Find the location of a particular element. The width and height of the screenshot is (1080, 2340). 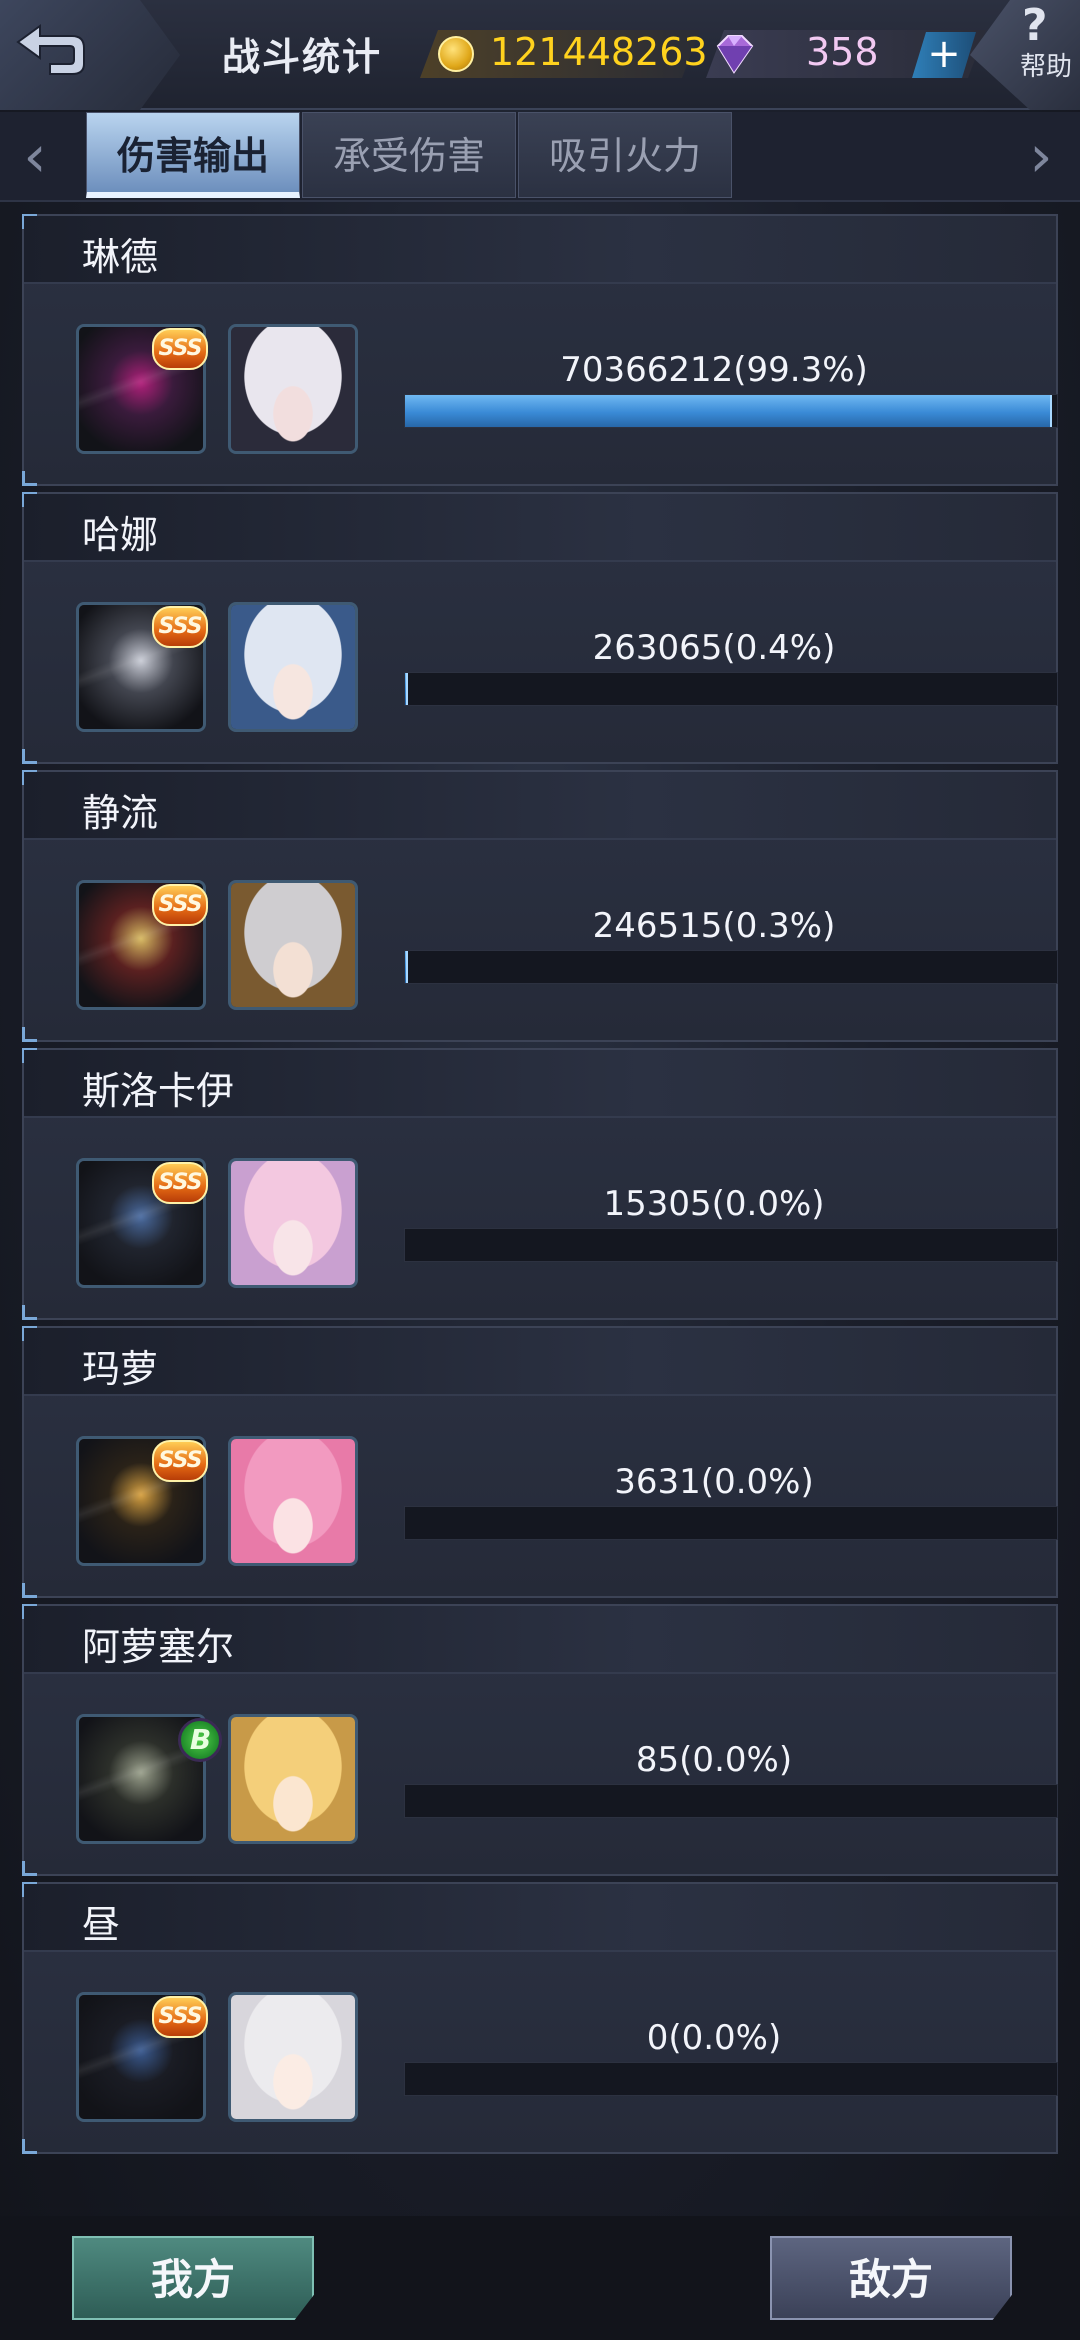

stats-card: 昼 SSS 0(0.0%) is located at coordinates (540, 2018).